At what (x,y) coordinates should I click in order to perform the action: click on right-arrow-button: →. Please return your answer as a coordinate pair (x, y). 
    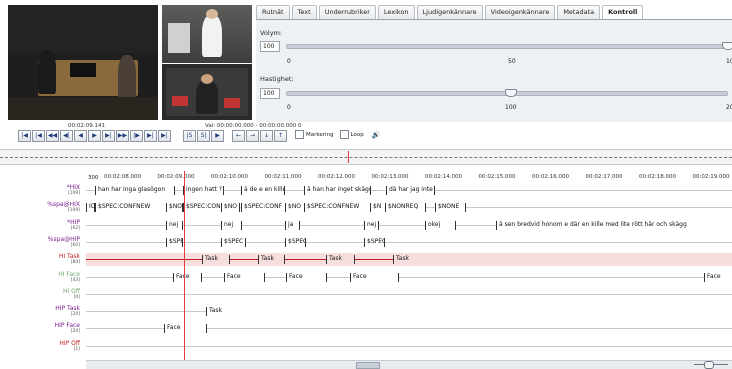
    Looking at the image, I should click on (252, 136).